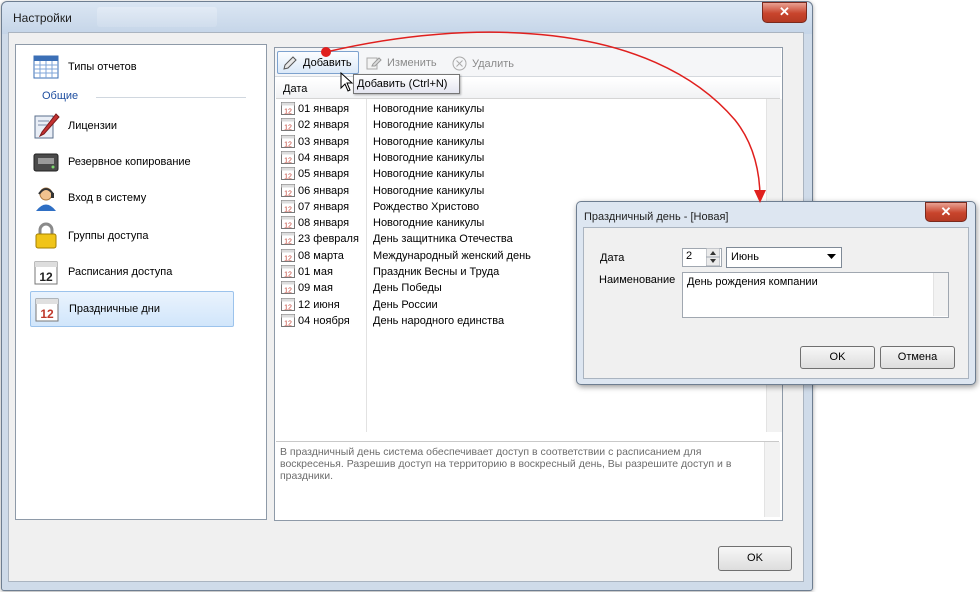 The width and height of the screenshot is (980, 592). Describe the element at coordinates (436, 272) in the screenshot. I see `holiday-name: Праздник Весны и Труда` at that location.